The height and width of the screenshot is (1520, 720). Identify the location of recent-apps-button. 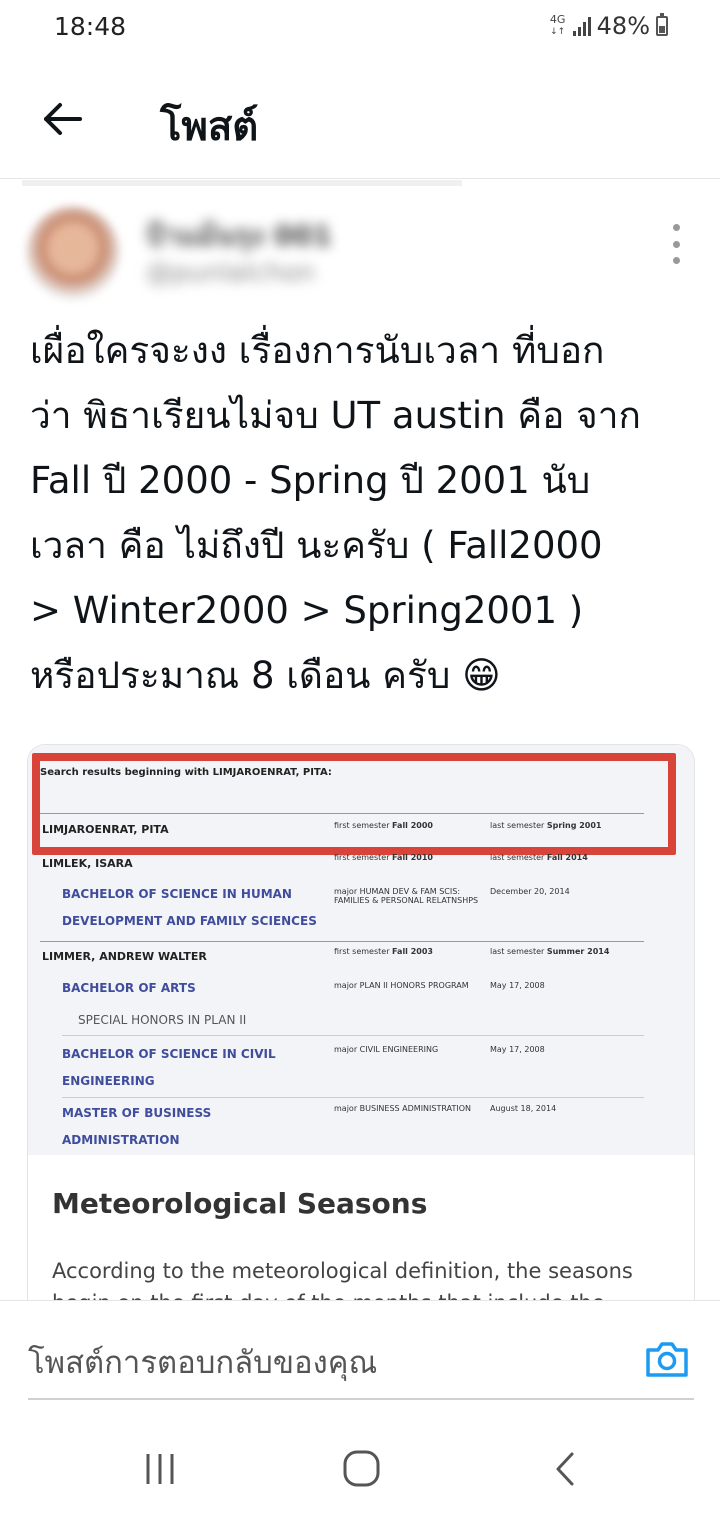
(162, 1470).